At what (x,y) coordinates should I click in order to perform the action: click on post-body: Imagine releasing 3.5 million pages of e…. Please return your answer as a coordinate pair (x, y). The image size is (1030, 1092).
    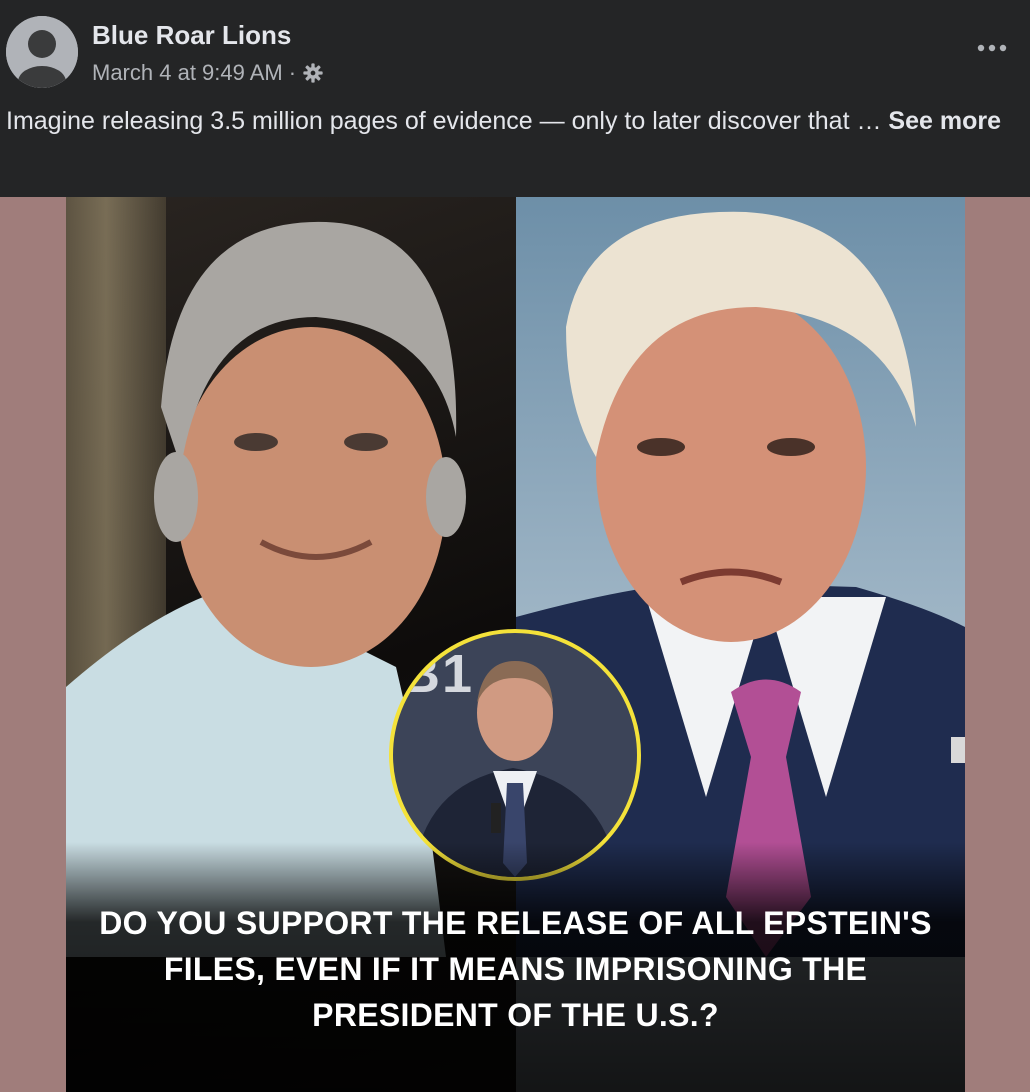
    Looking at the image, I should click on (514, 121).